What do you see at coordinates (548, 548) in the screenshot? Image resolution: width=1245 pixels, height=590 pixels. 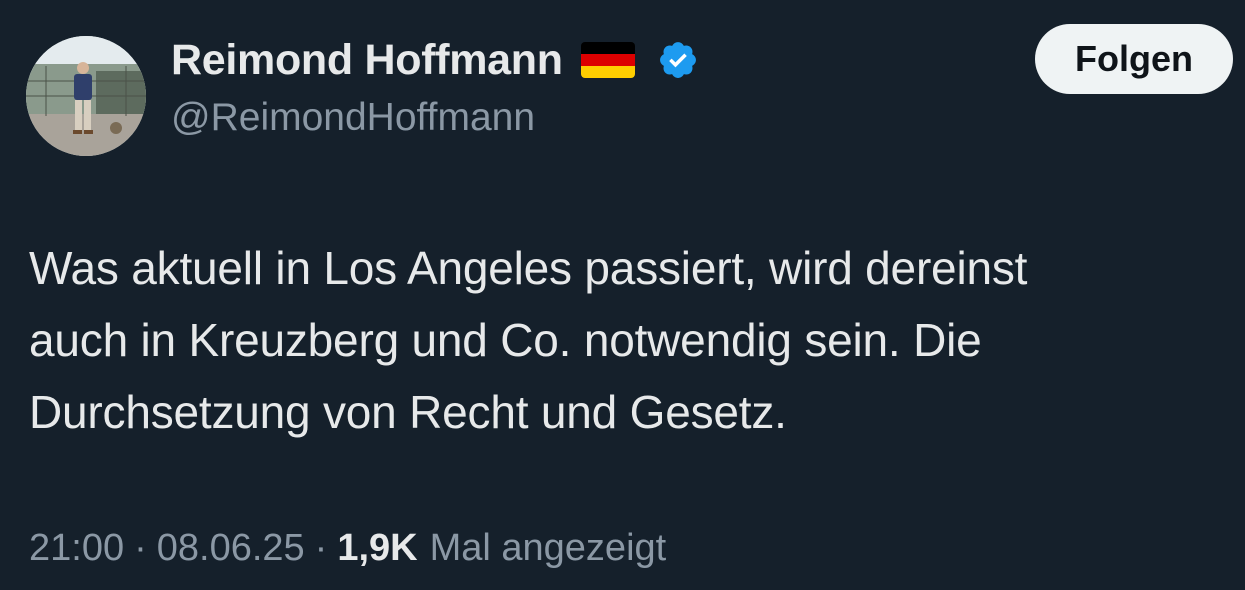 I see `views-label: Mal angezeigt` at bounding box center [548, 548].